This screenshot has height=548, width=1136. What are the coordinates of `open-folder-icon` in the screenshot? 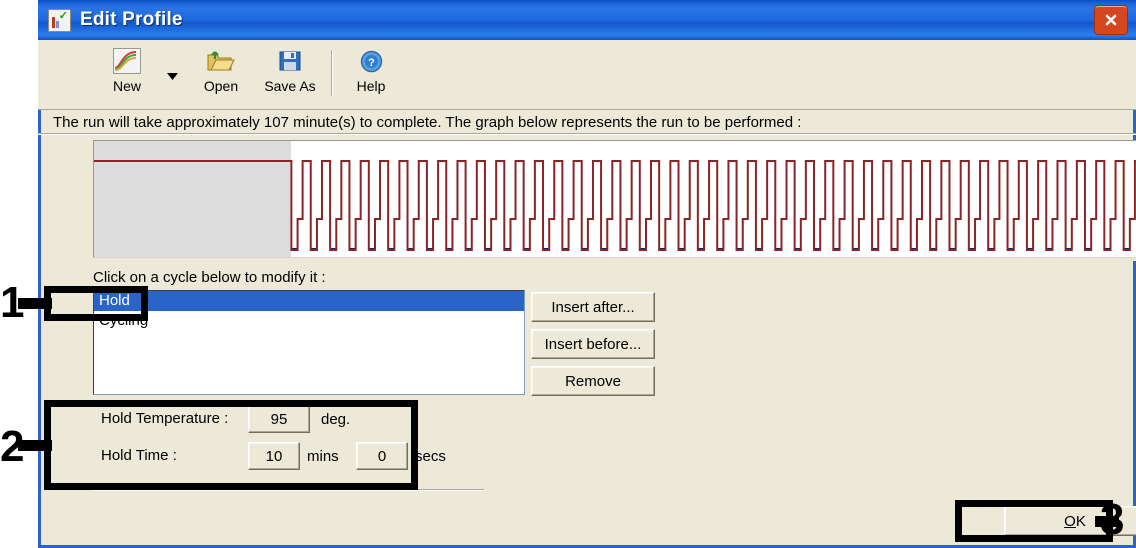 It's located at (221, 61).